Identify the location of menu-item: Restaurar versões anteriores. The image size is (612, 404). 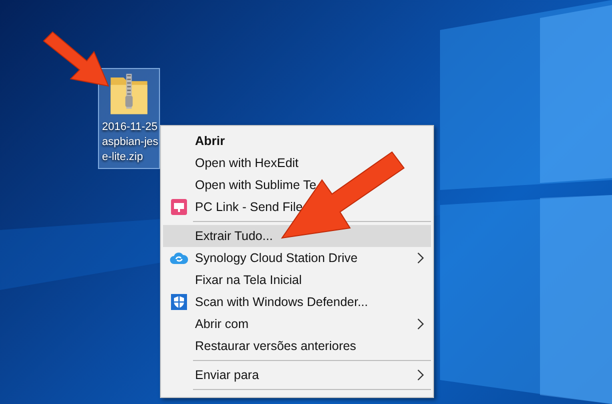
(297, 346).